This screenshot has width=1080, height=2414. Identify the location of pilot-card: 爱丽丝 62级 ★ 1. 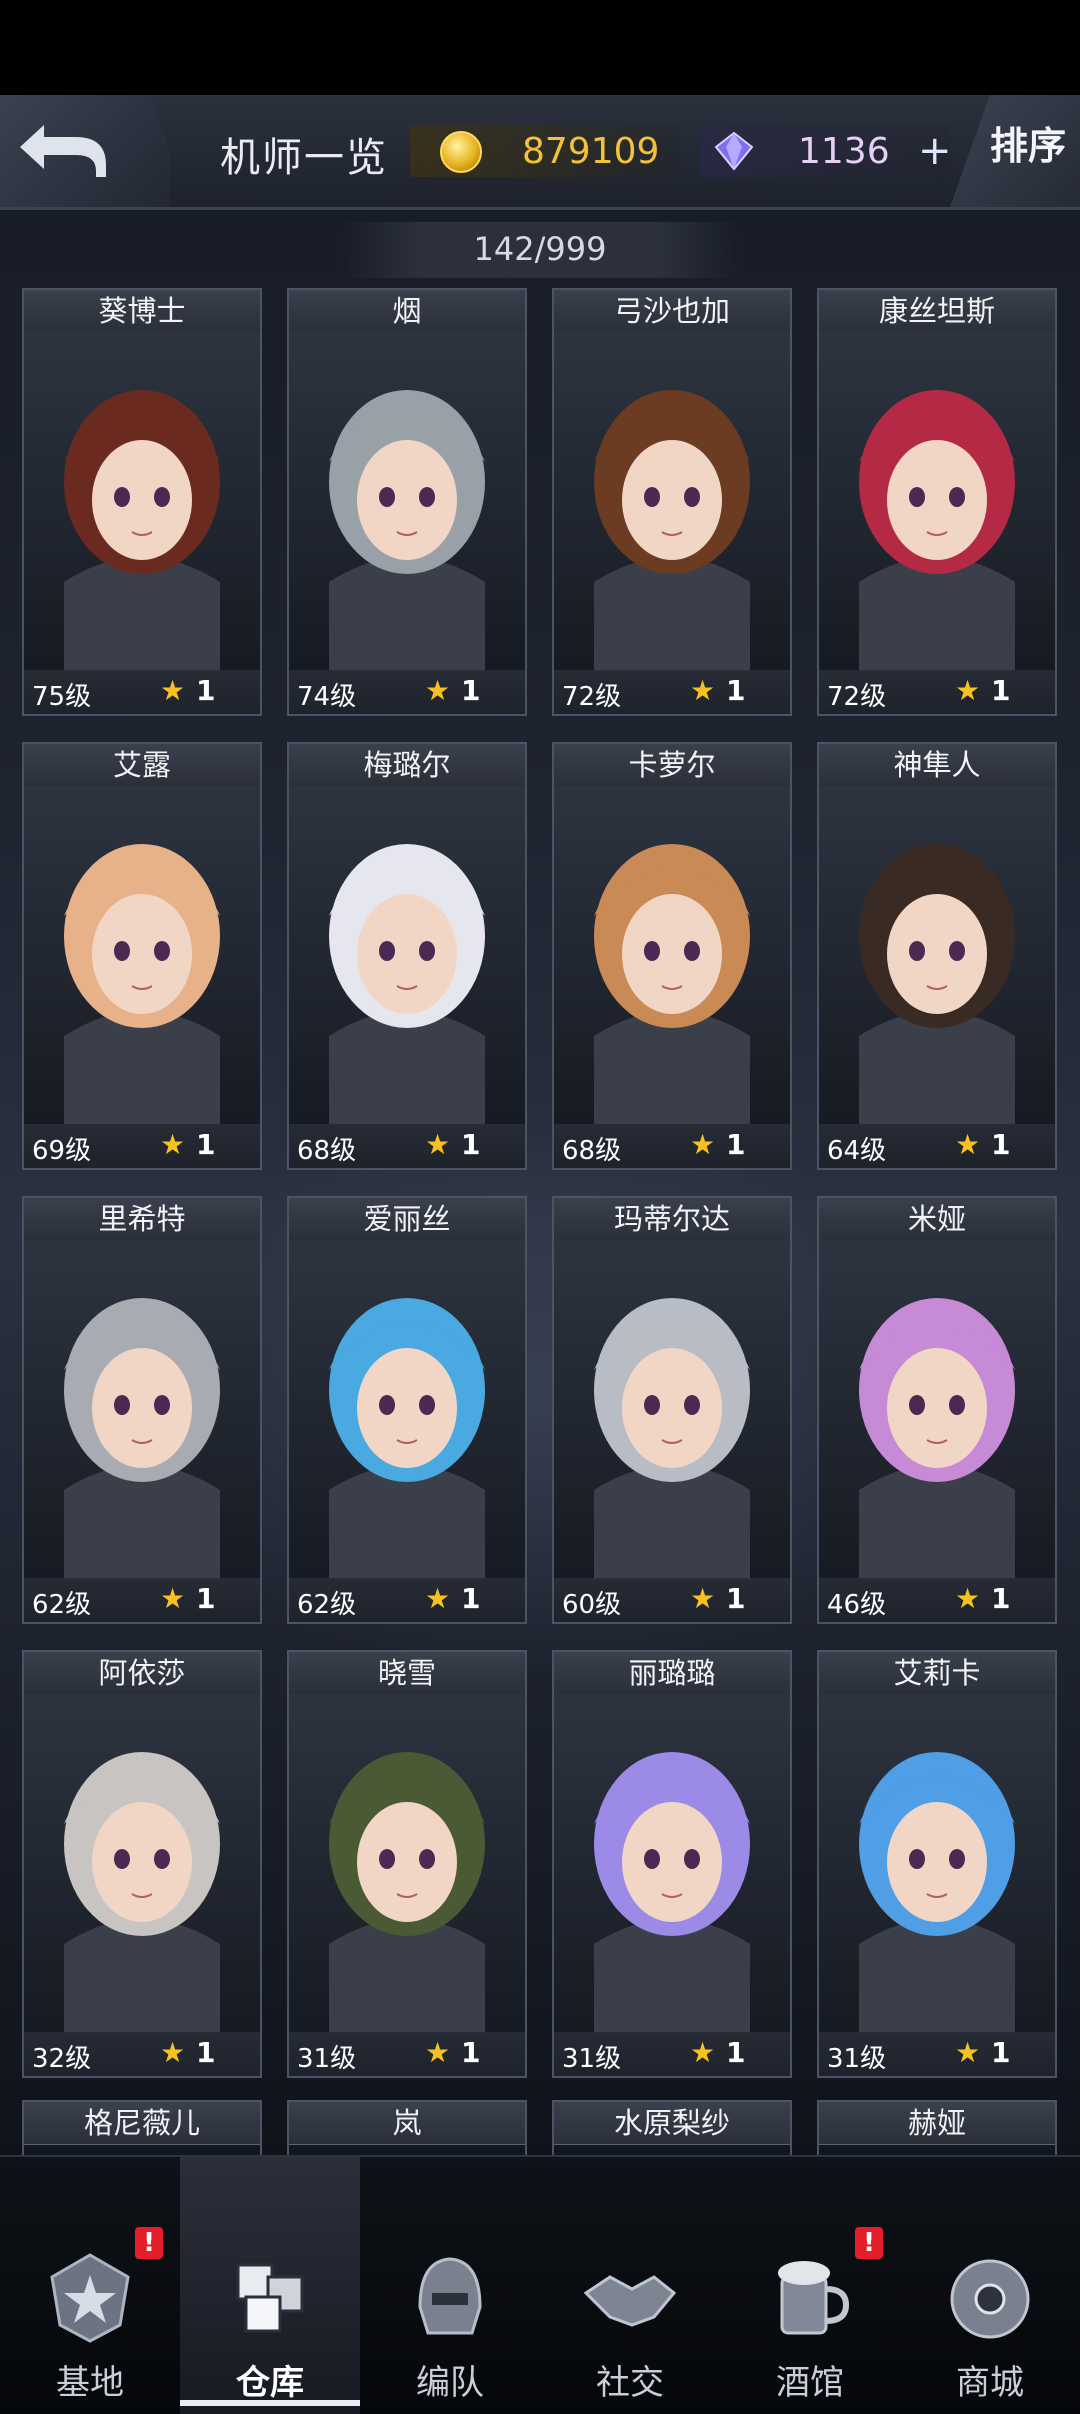
(407, 1410).